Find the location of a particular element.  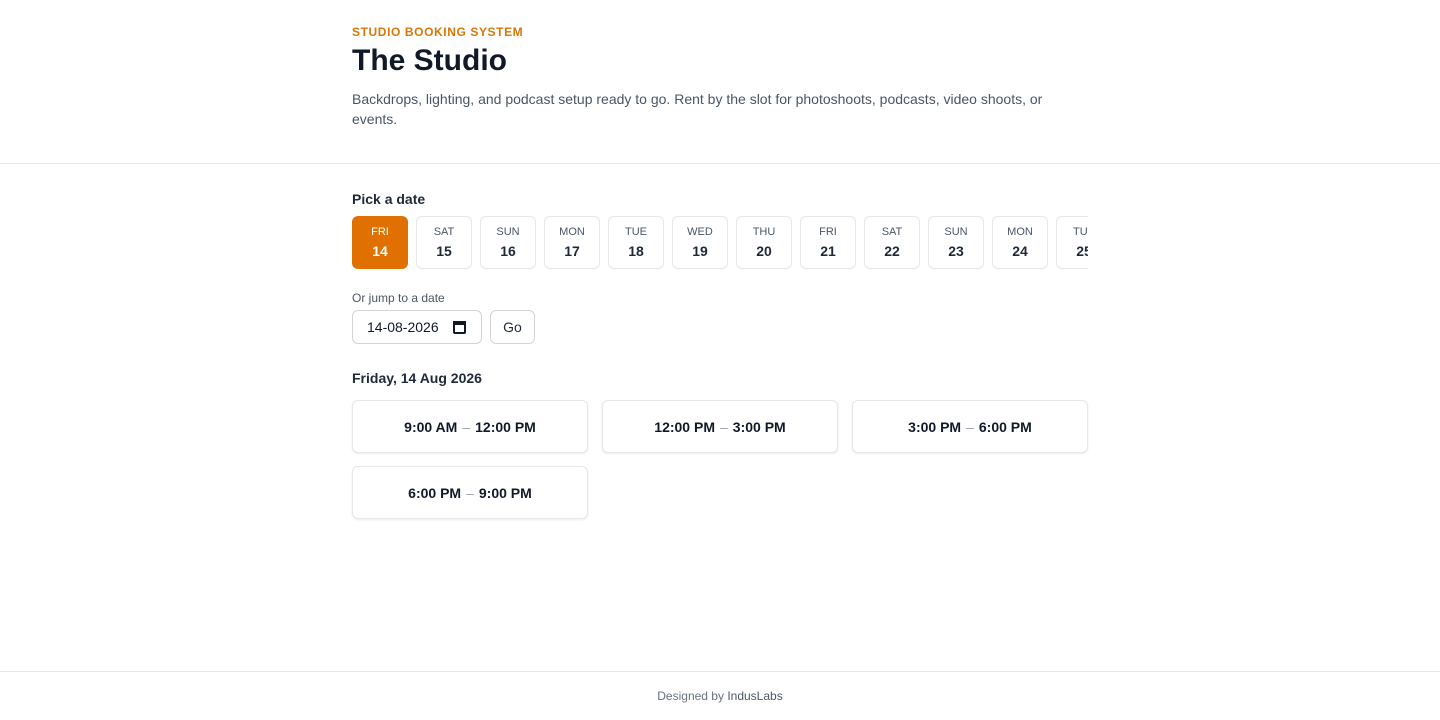

footer-prefix: Designed by is located at coordinates (690, 696).